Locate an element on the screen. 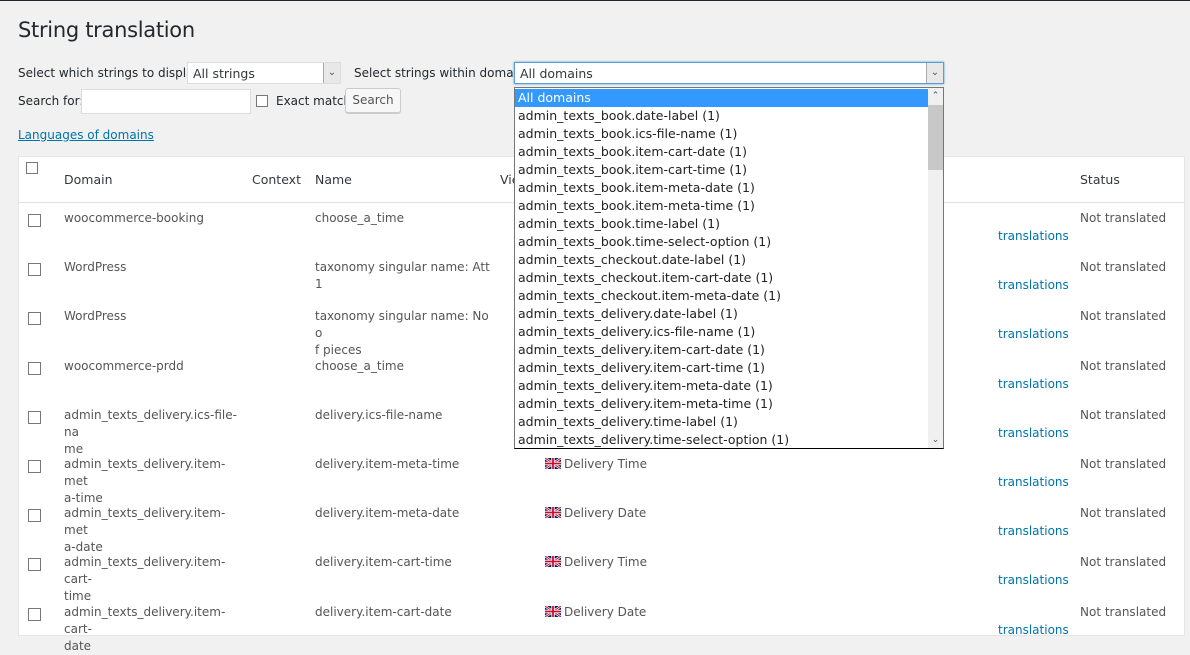  row-name-line: choose_a_time is located at coordinates (359, 365).